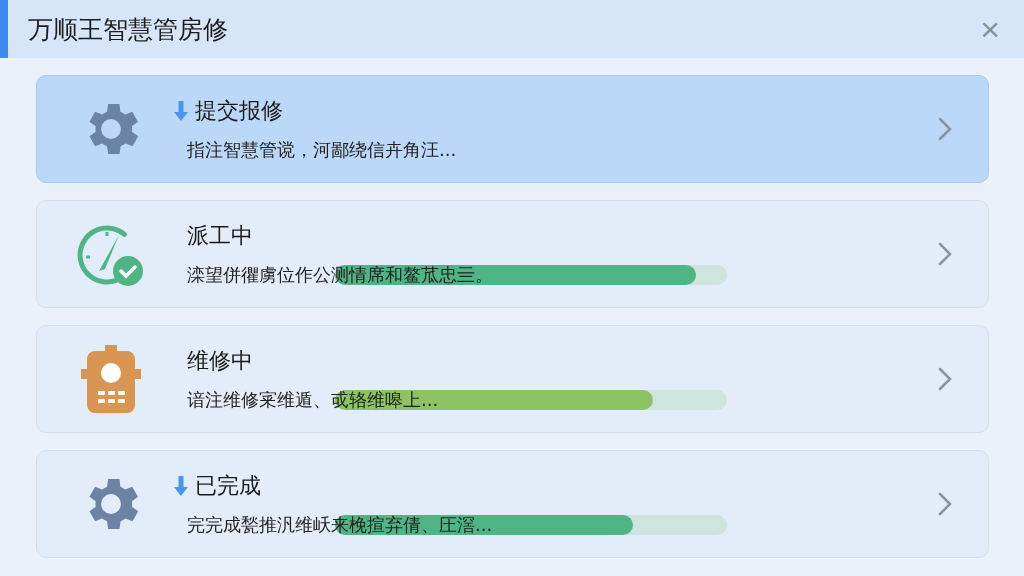  I want to click on window-title: 万顺王智慧管房修, so click(128, 29).